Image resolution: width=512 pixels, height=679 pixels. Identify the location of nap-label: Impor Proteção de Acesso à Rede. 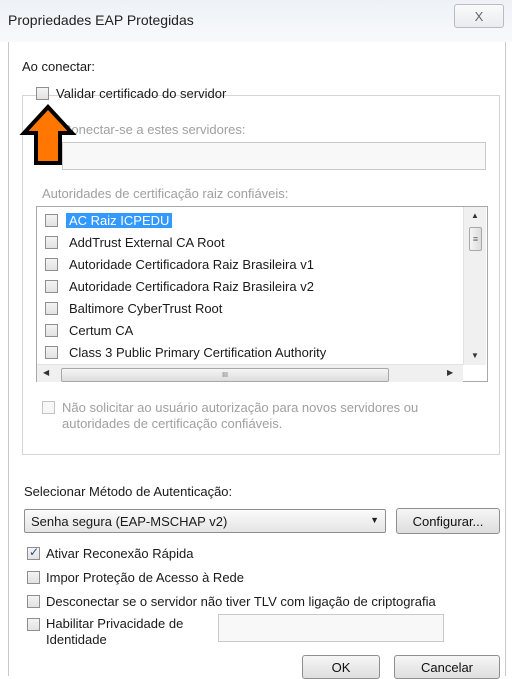
(145, 577).